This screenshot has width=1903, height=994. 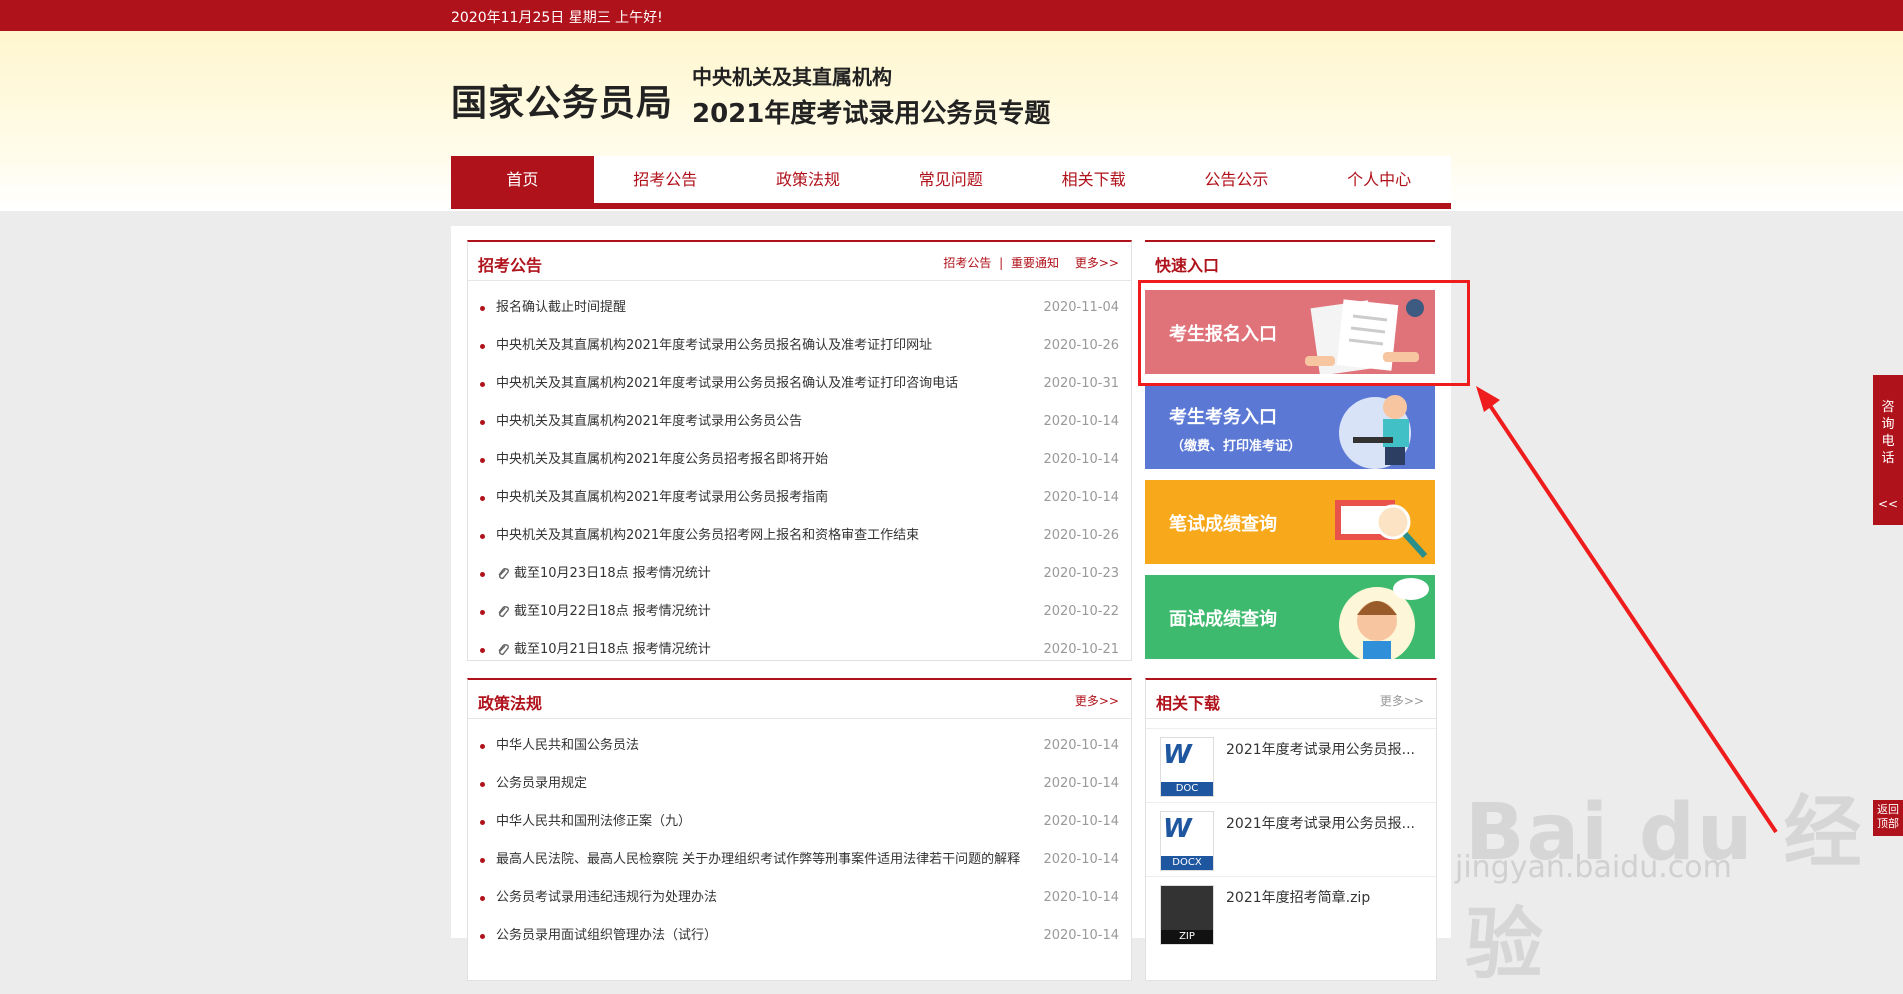 I want to click on watermark-url: jingyan.baidu.com, so click(x=1593, y=867).